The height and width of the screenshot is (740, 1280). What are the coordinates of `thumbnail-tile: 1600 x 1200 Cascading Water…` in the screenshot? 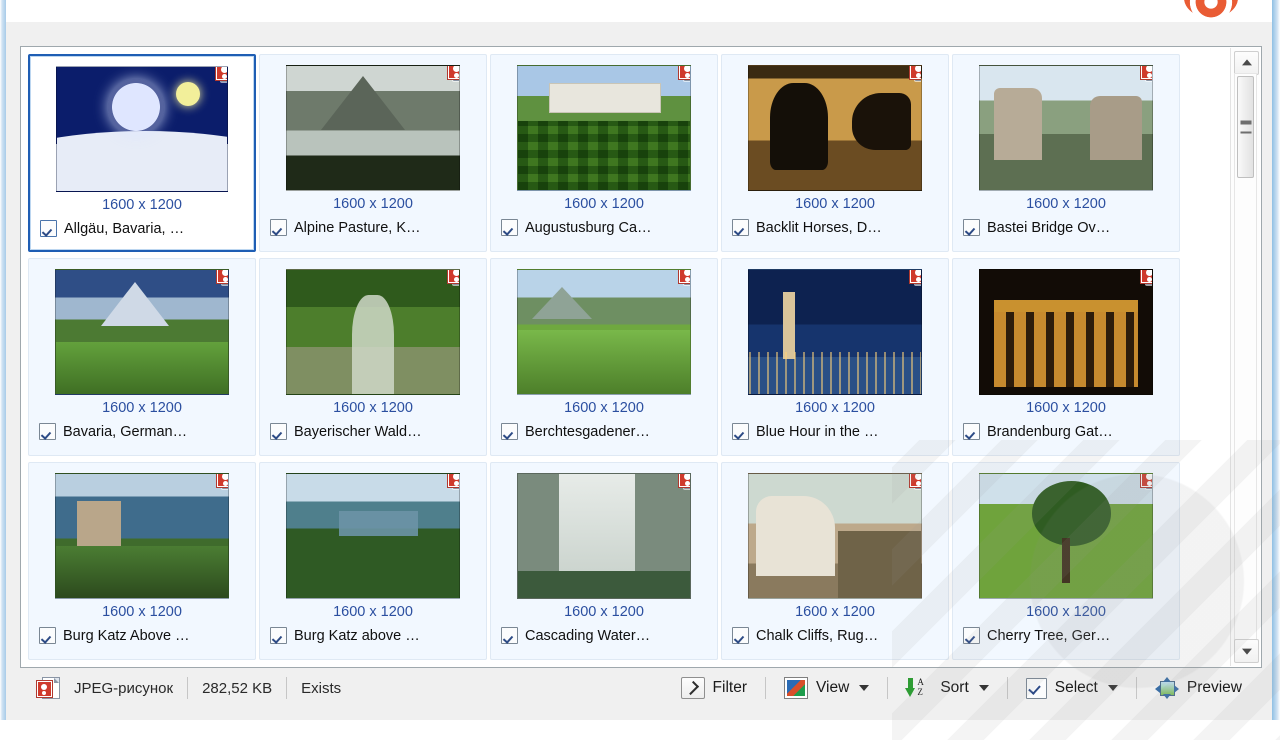 It's located at (604, 561).